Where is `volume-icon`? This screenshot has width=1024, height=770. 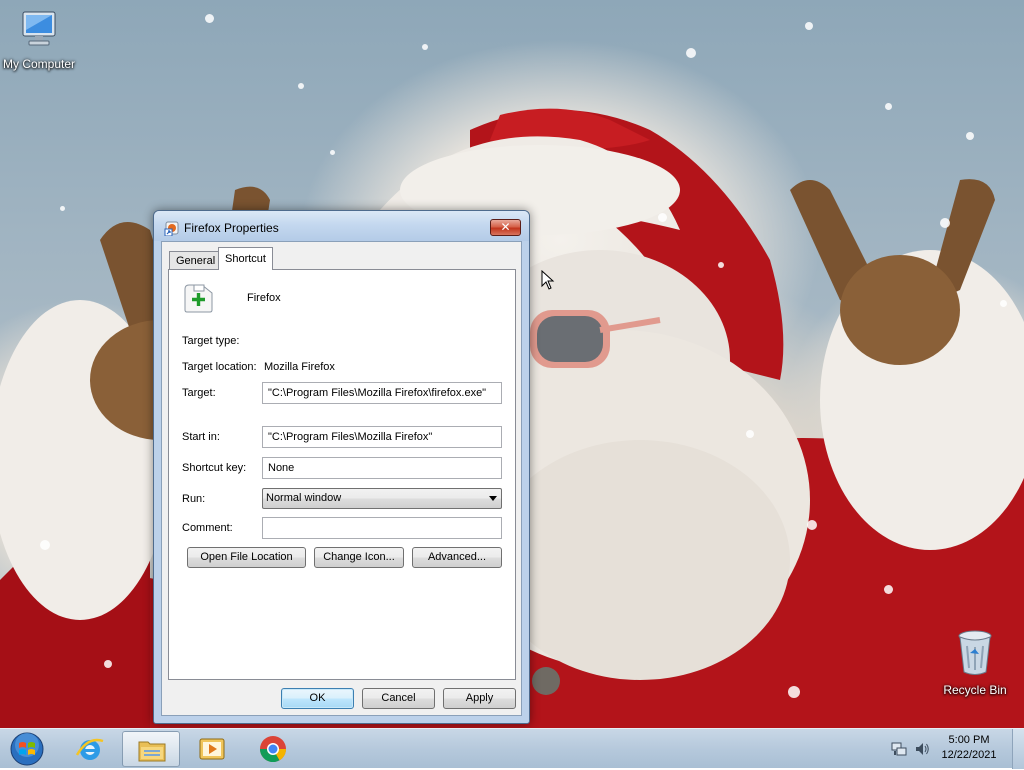
volume-icon is located at coordinates (922, 749).